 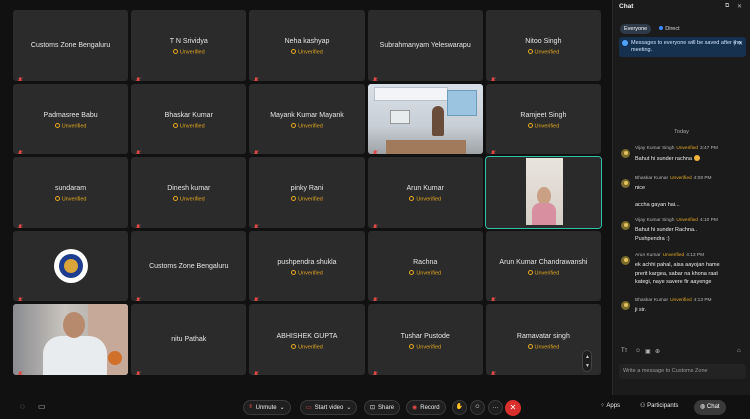 I want to click on participant-tile: Rachna Unverified, so click(x=425, y=266).